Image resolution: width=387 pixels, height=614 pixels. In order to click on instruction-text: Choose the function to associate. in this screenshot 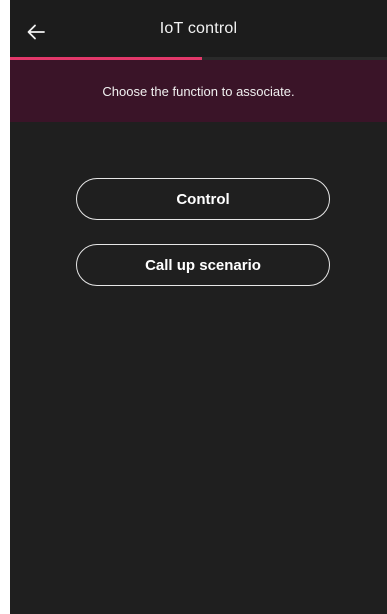, I will do `click(198, 91)`.